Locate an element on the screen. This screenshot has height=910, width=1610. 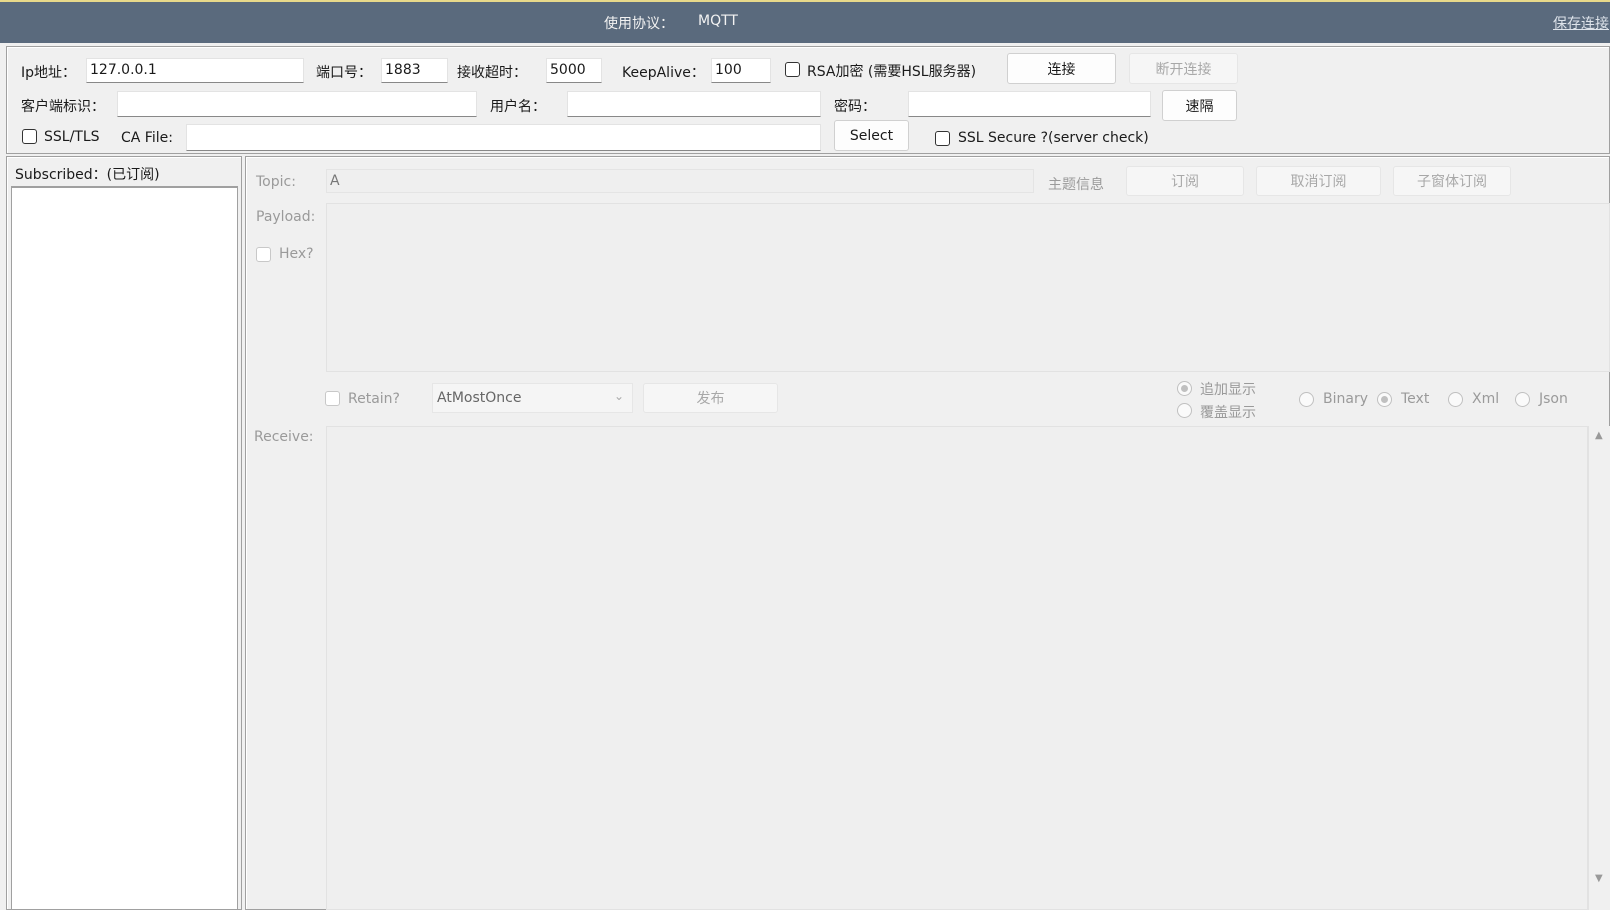
ssl-tls-label: SSL/TLS is located at coordinates (72, 137).